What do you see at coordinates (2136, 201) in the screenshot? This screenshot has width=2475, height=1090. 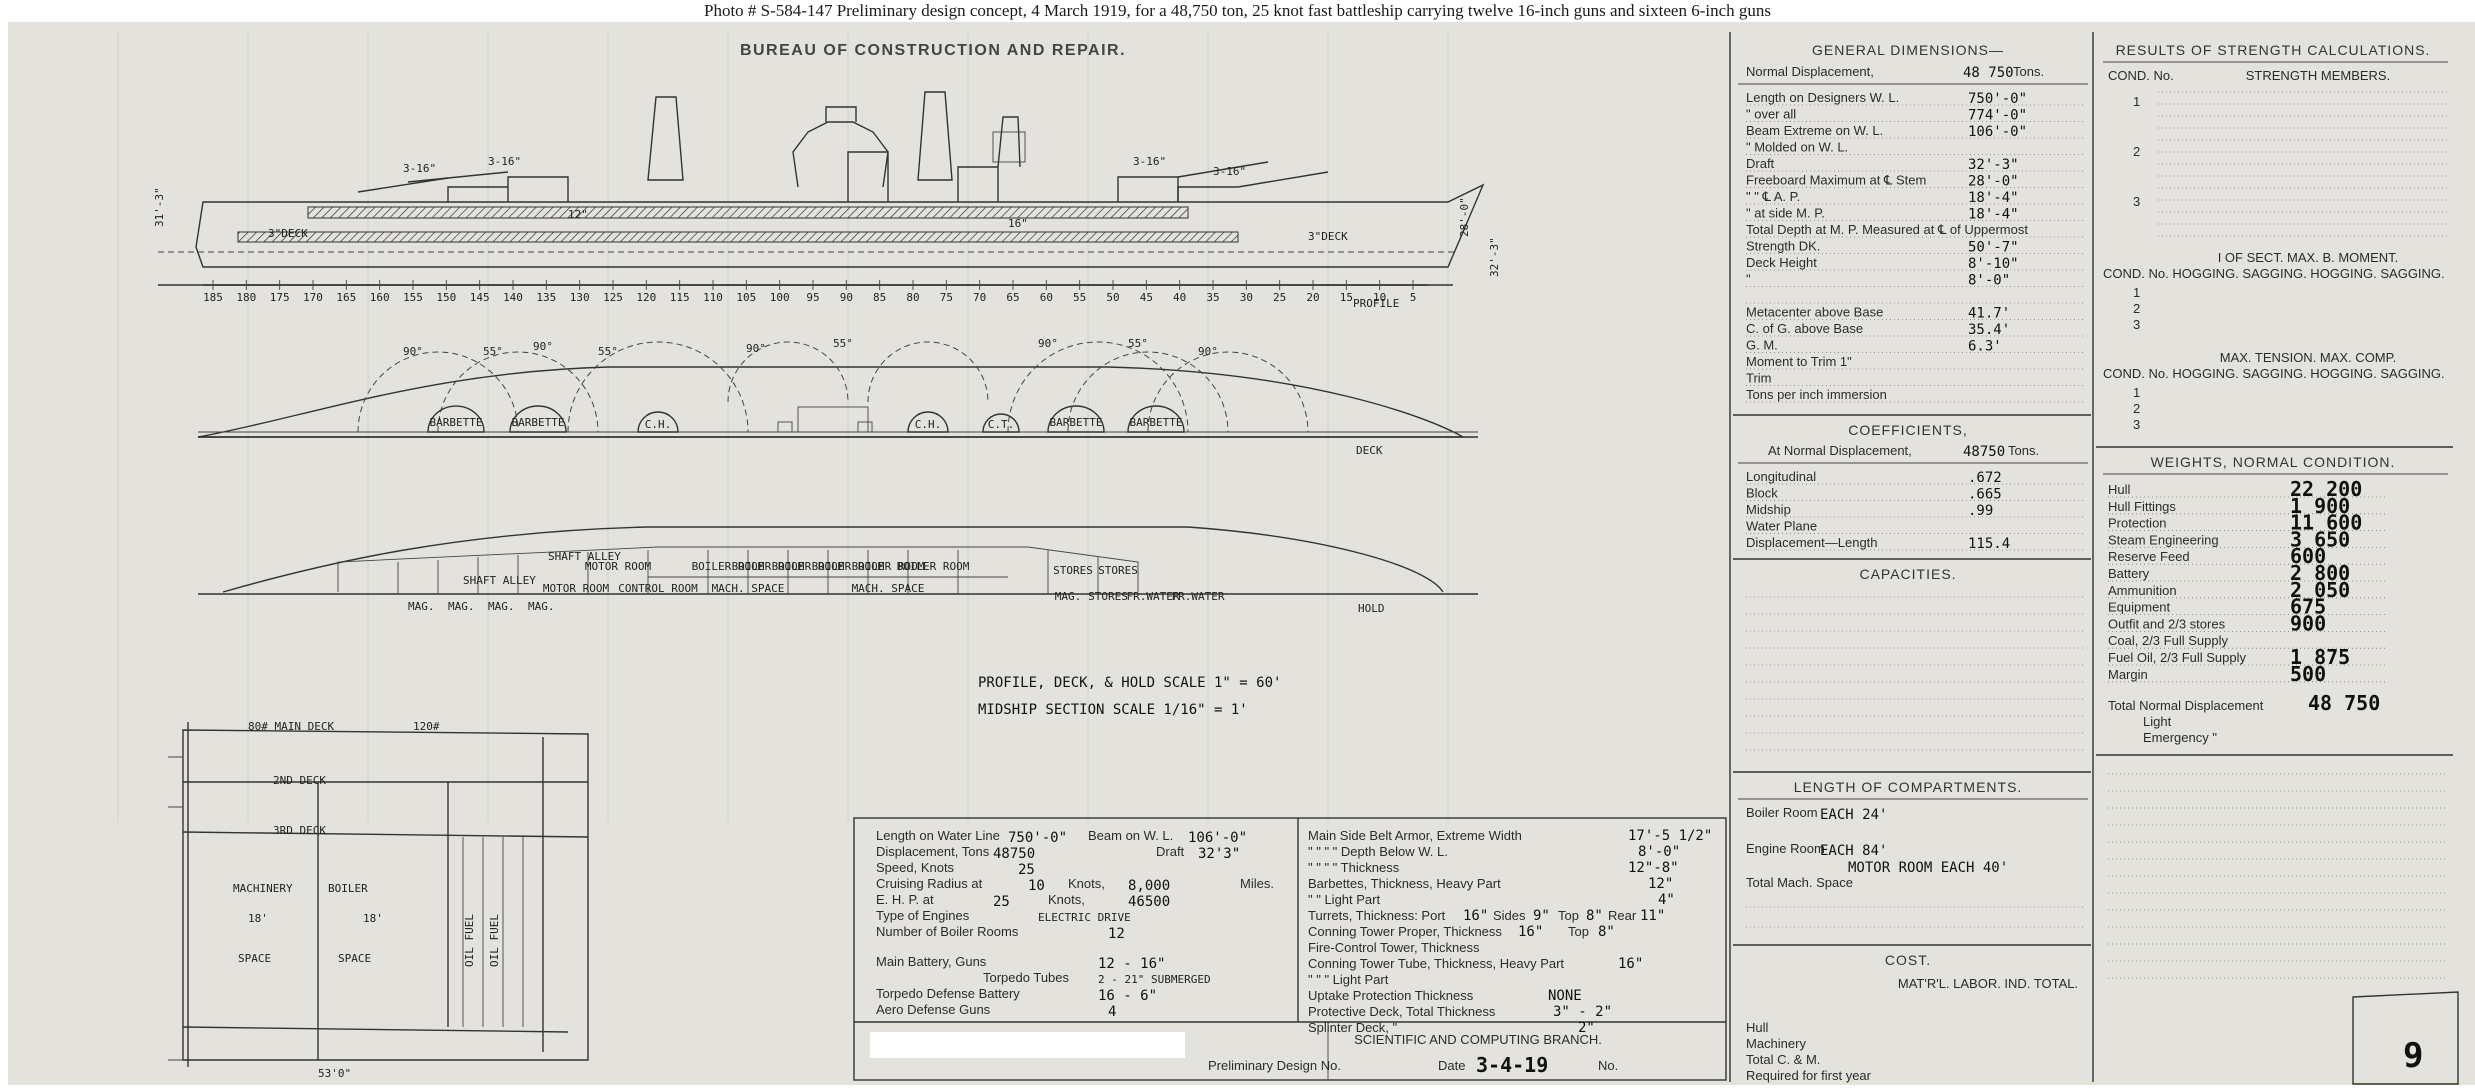 I see `cond-number: 3` at bounding box center [2136, 201].